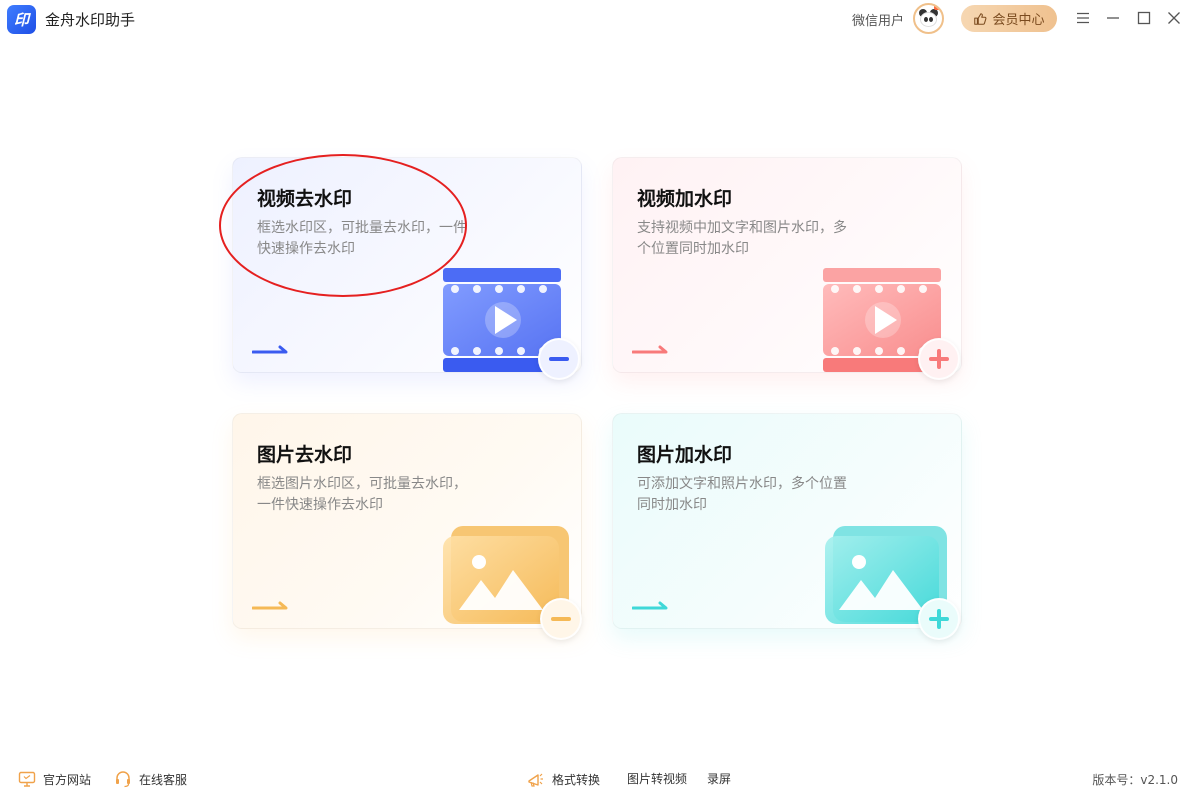  Describe the element at coordinates (90, 20) in the screenshot. I see `app-title: 金舟水印助手` at that location.